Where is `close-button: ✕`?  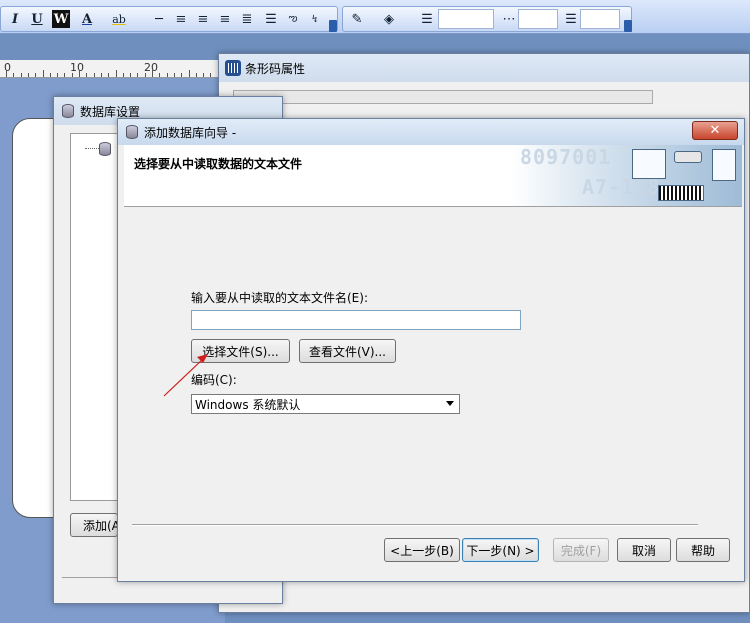 close-button: ✕ is located at coordinates (715, 130).